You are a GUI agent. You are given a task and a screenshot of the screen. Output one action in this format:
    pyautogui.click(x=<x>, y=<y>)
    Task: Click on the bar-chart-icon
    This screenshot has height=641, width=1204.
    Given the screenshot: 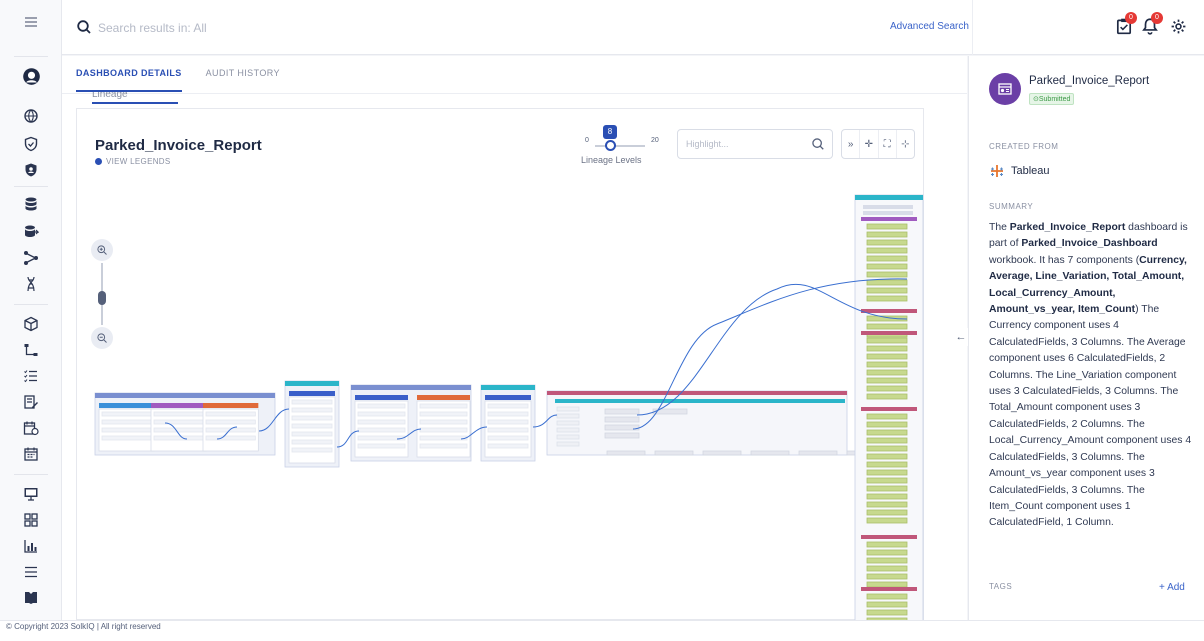 What is the action you would take?
    pyautogui.click(x=31, y=546)
    